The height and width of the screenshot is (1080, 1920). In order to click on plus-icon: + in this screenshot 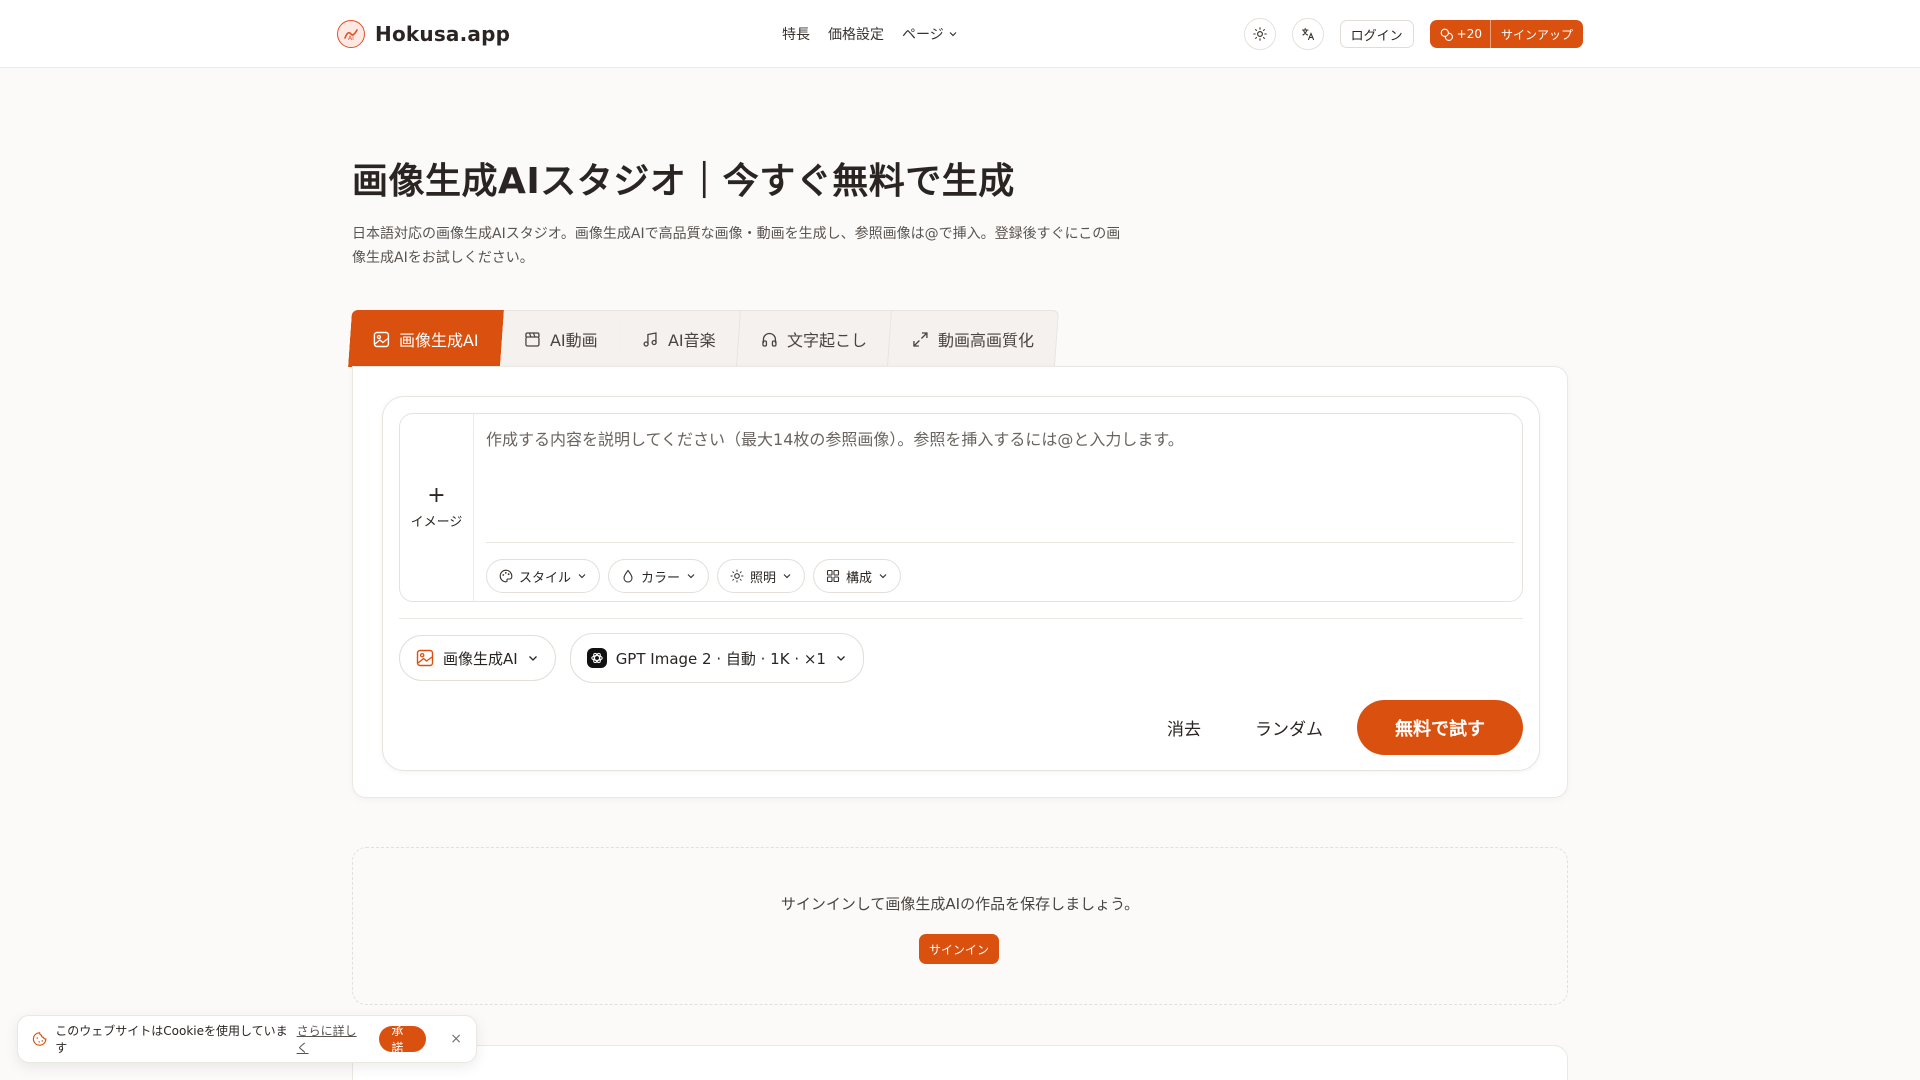, I will do `click(436, 495)`.